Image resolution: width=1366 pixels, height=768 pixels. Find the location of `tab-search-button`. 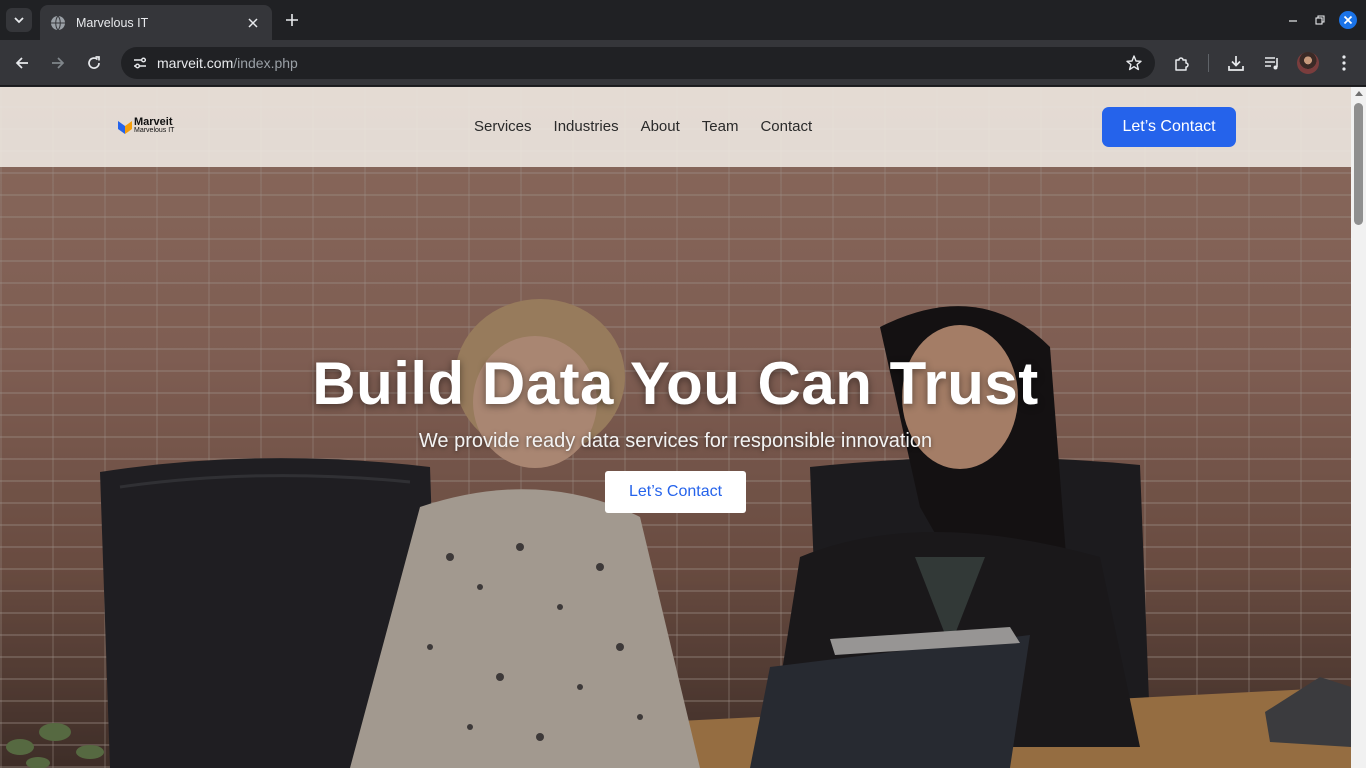

tab-search-button is located at coordinates (19, 20).